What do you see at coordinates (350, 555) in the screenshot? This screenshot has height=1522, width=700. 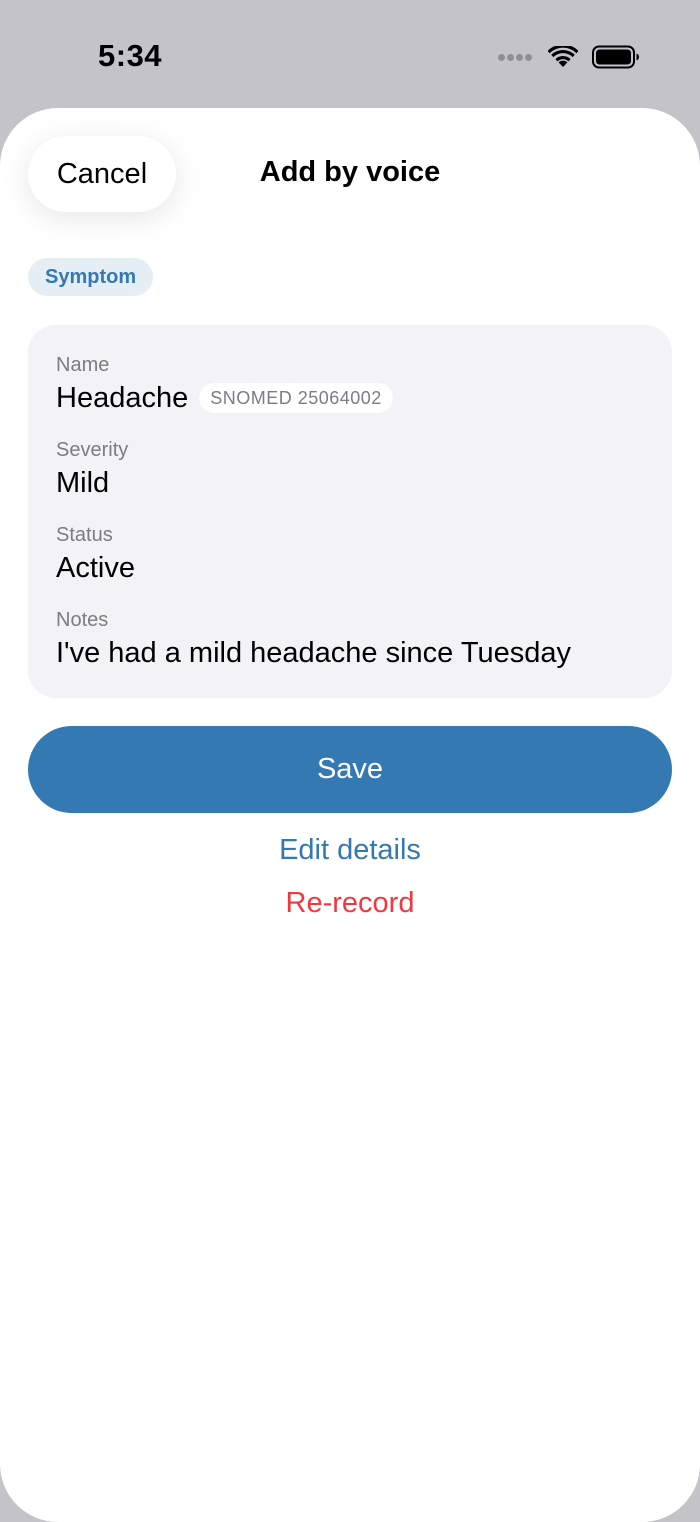 I see `status-field: Status Active` at bounding box center [350, 555].